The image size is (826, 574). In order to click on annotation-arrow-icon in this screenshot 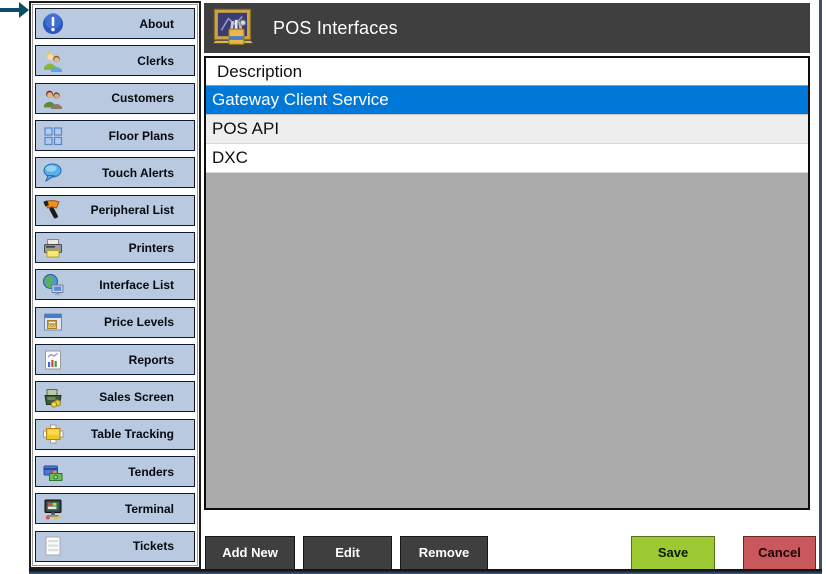, I will do `click(14, 10)`.